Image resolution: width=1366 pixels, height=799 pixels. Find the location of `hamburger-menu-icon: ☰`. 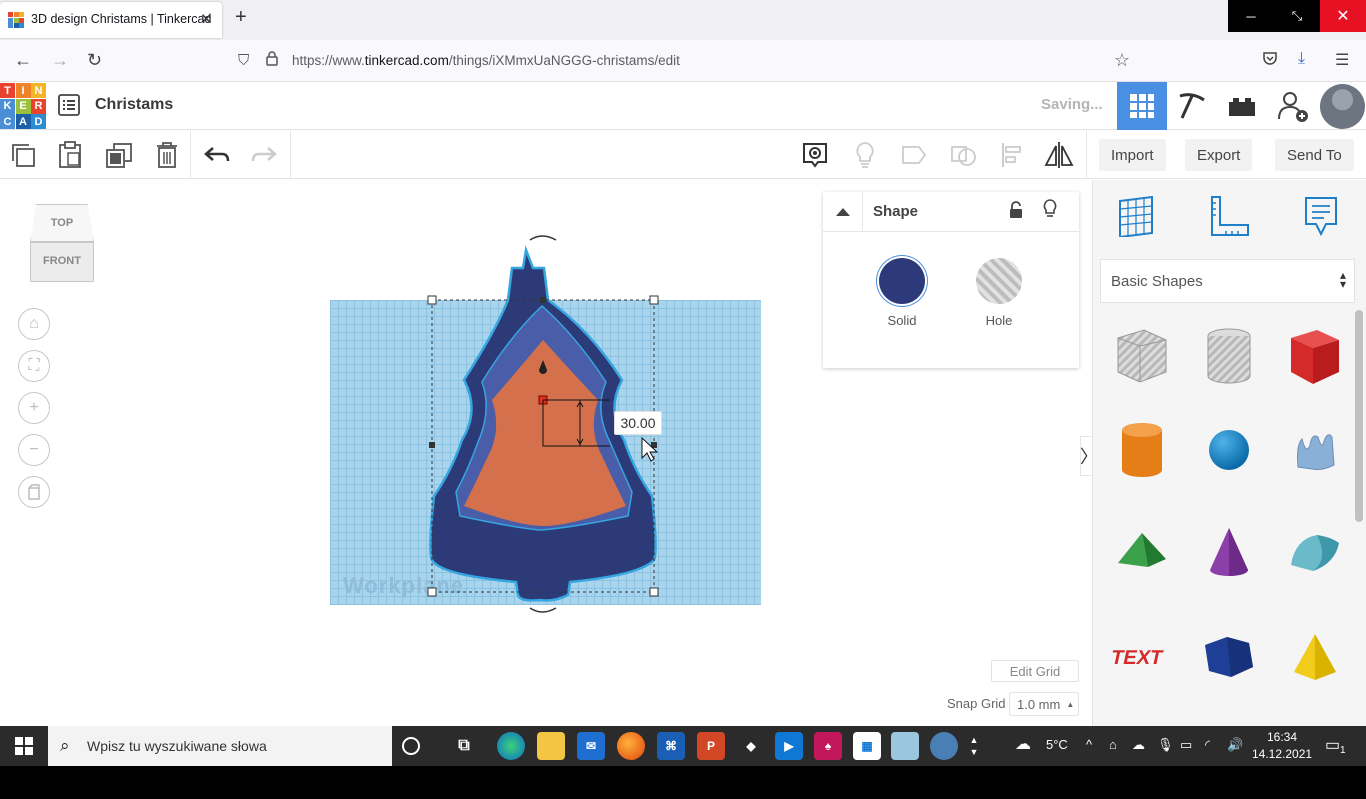

hamburger-menu-icon: ☰ is located at coordinates (1342, 60).